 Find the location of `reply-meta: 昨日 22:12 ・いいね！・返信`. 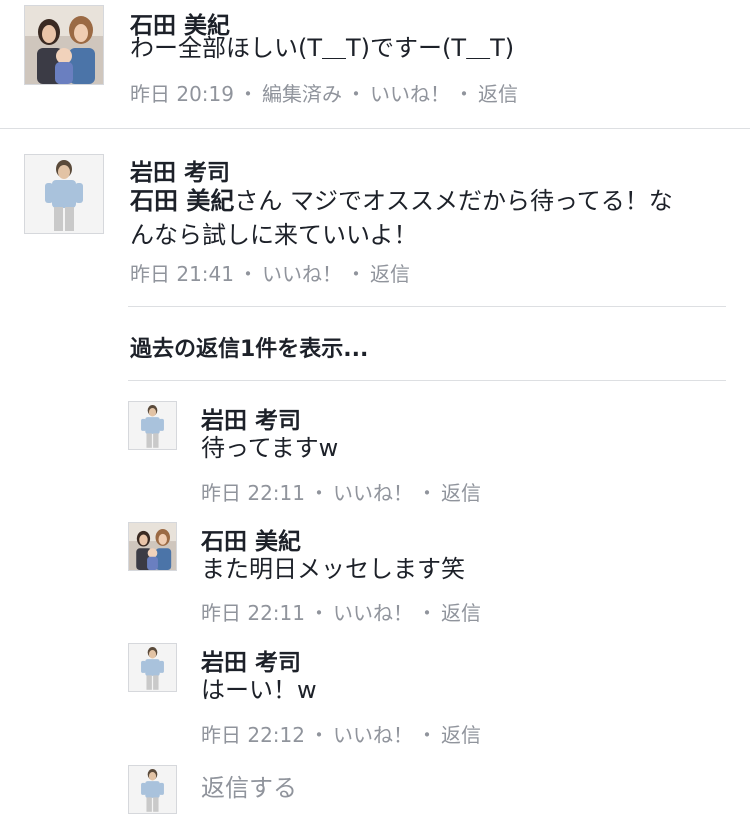

reply-meta: 昨日 22:12 ・いいね！・返信 is located at coordinates (341, 733).